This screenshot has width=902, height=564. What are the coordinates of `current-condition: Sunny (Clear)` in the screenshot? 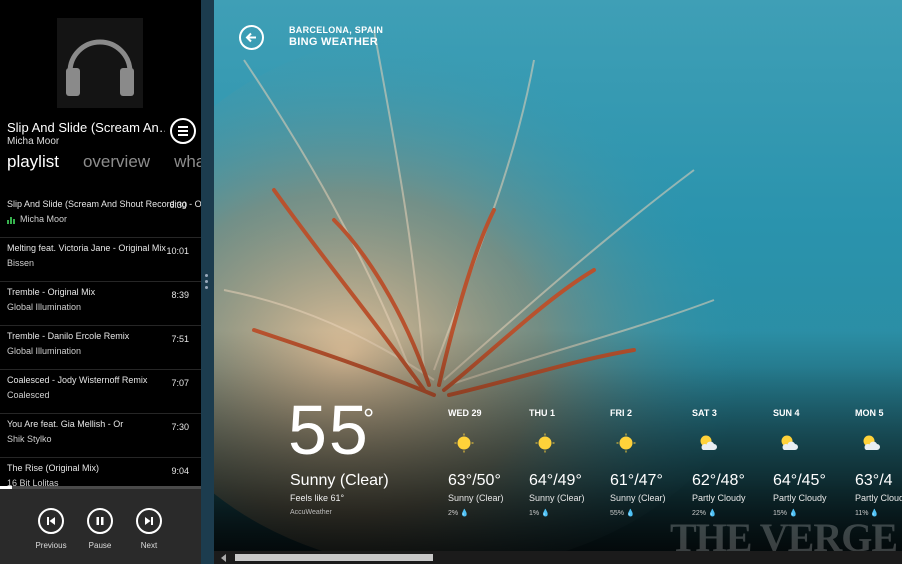 It's located at (339, 480).